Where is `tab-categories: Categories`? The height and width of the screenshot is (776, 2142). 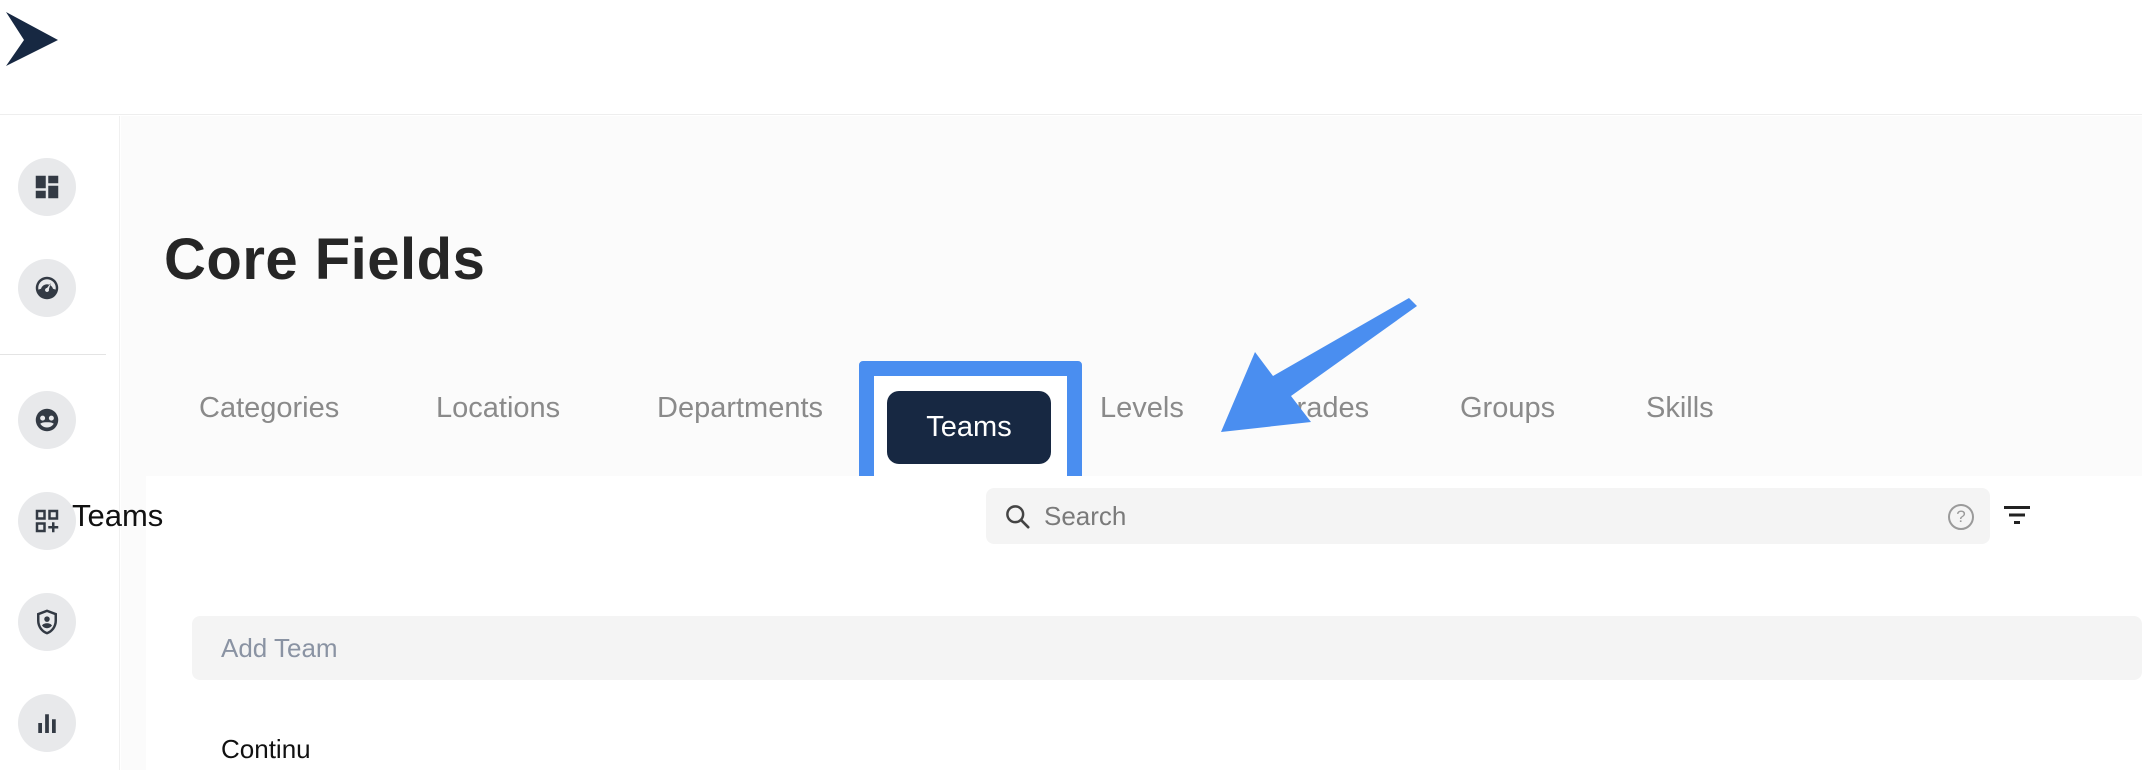
tab-categories: Categories is located at coordinates (269, 408).